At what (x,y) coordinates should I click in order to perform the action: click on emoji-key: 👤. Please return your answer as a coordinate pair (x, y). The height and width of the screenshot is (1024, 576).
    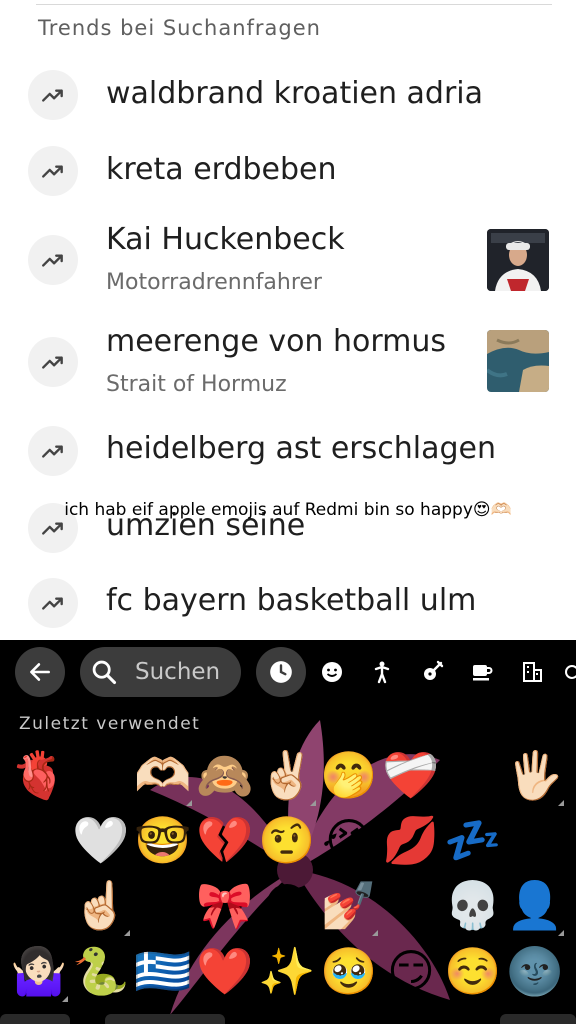
    Looking at the image, I should click on (535, 905).